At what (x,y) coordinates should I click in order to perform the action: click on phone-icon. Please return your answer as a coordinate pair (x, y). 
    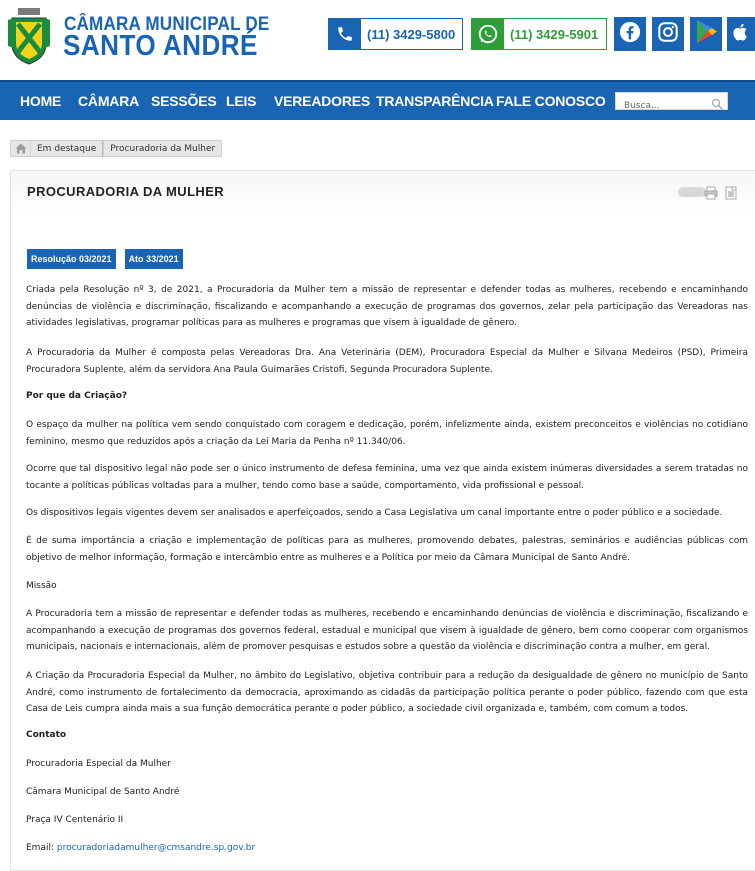
    Looking at the image, I should click on (345, 34).